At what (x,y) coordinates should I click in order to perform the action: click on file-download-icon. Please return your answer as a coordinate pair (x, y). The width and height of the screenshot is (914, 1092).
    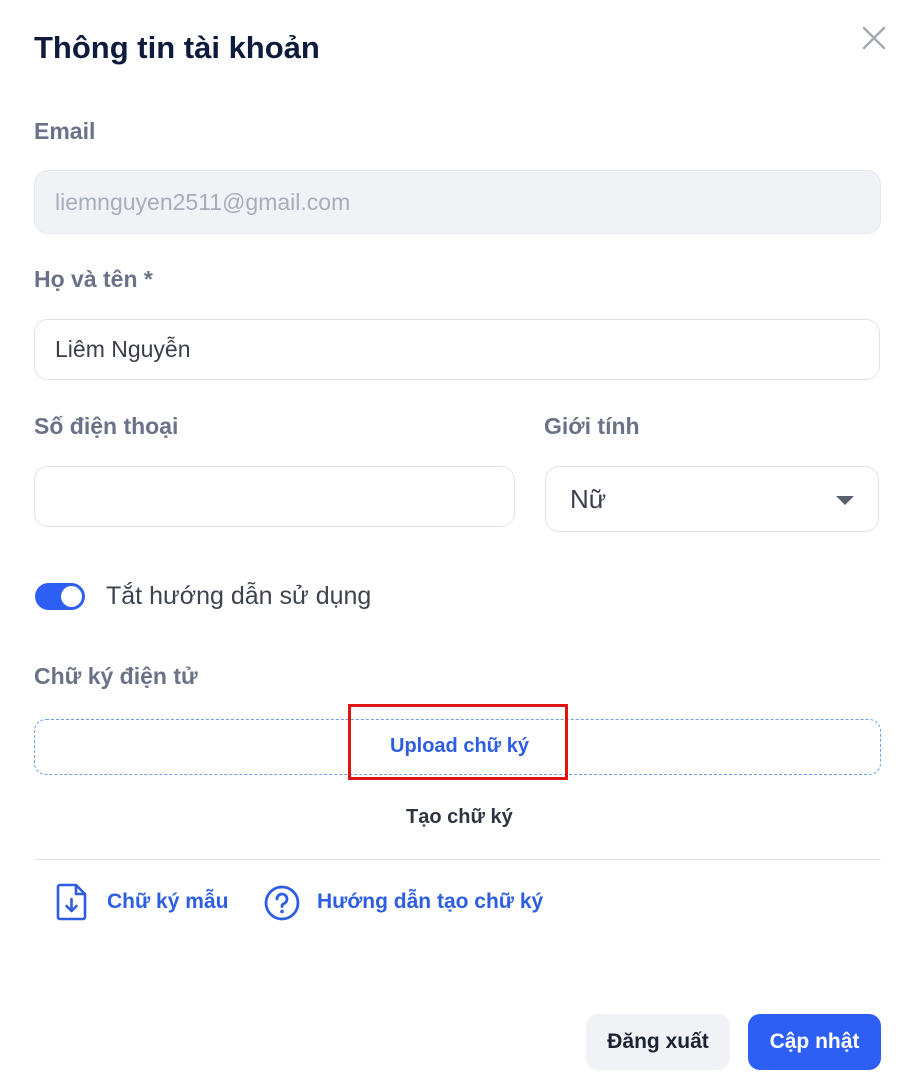
    Looking at the image, I should click on (72, 902).